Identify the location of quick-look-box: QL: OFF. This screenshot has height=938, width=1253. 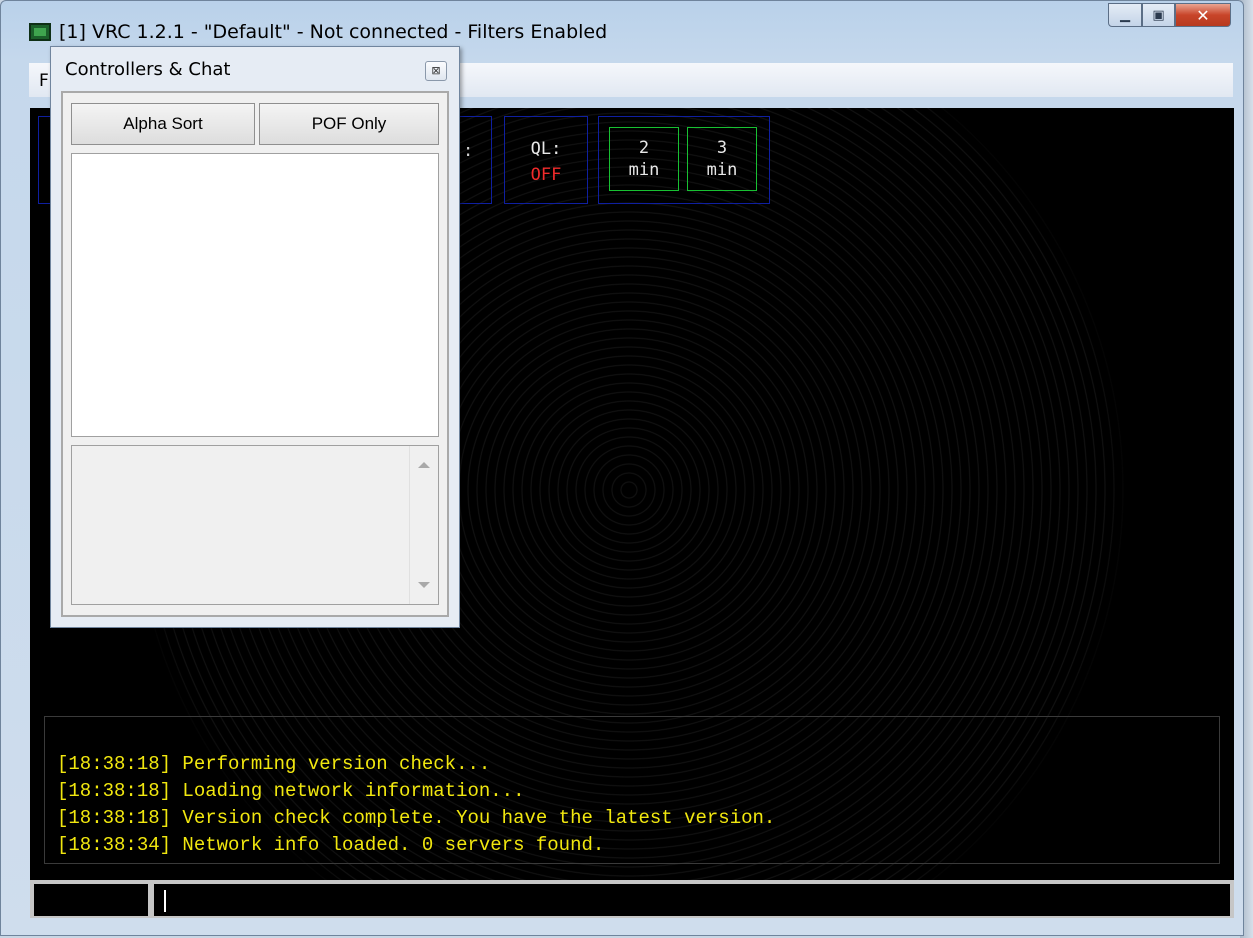
(546, 160).